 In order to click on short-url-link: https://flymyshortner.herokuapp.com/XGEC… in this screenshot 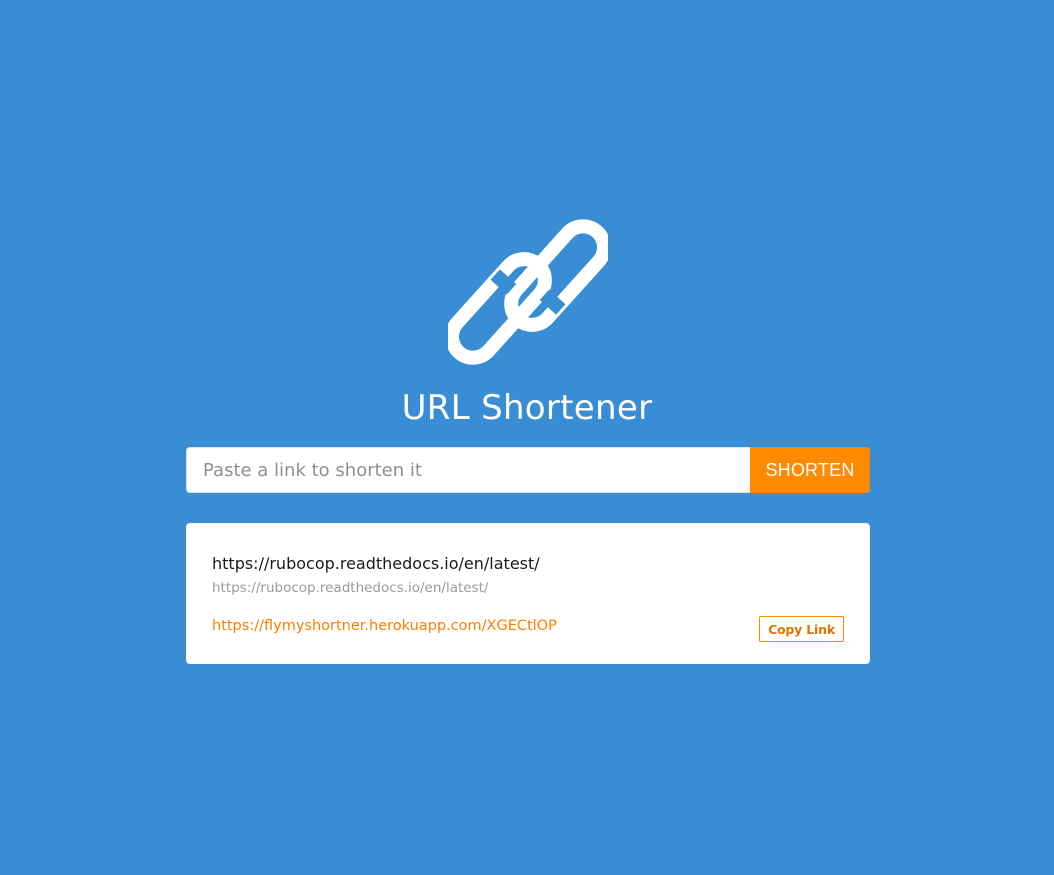, I will do `click(384, 626)`.